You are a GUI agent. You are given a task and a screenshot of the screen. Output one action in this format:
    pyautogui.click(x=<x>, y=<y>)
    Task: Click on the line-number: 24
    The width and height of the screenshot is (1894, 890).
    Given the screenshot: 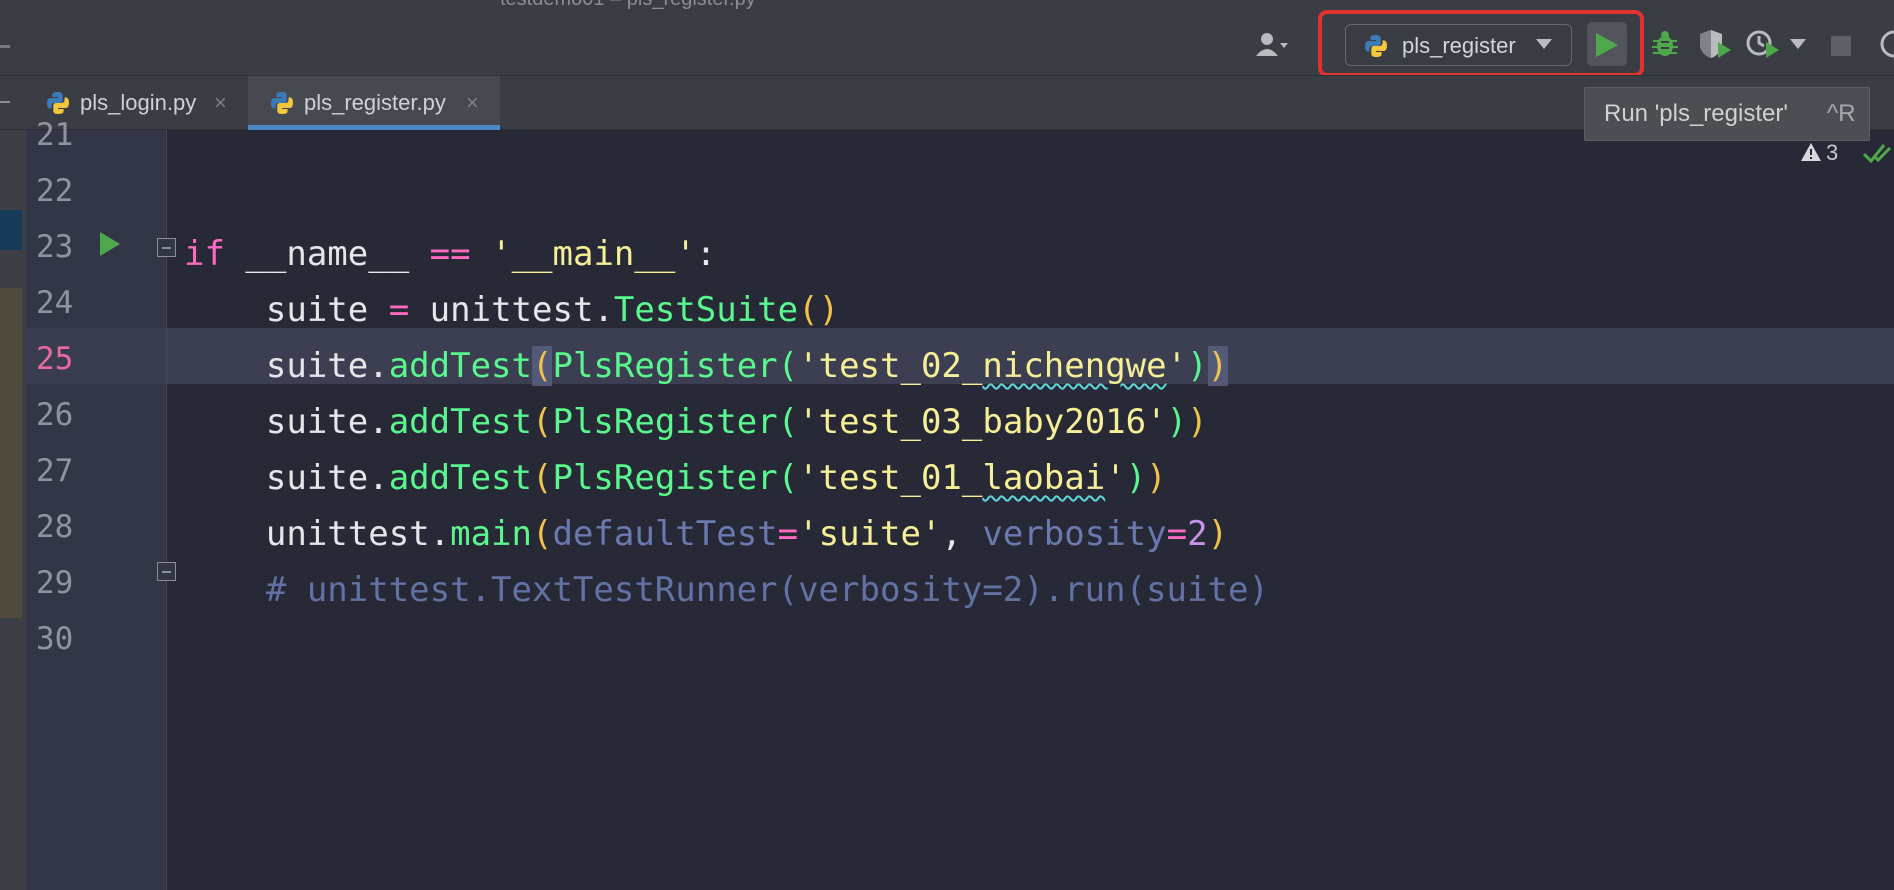 What is the action you would take?
    pyautogui.click(x=55, y=303)
    